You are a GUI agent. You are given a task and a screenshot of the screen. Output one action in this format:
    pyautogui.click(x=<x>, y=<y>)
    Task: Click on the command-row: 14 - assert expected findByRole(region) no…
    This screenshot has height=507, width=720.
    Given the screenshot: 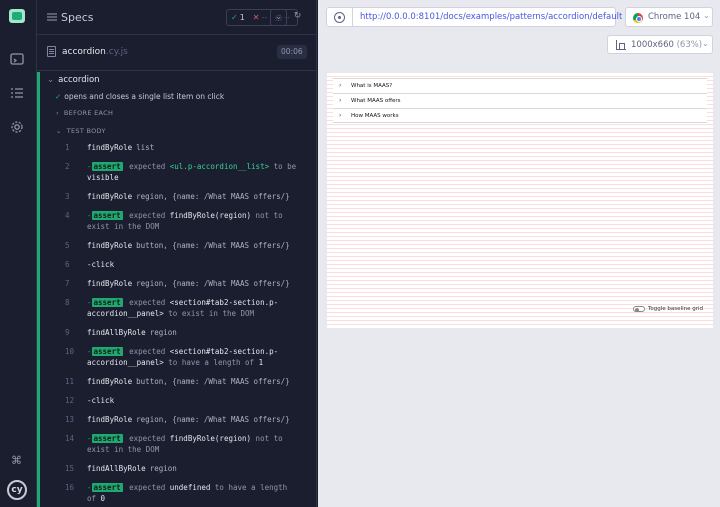 What is the action you would take?
    pyautogui.click(x=182, y=444)
    